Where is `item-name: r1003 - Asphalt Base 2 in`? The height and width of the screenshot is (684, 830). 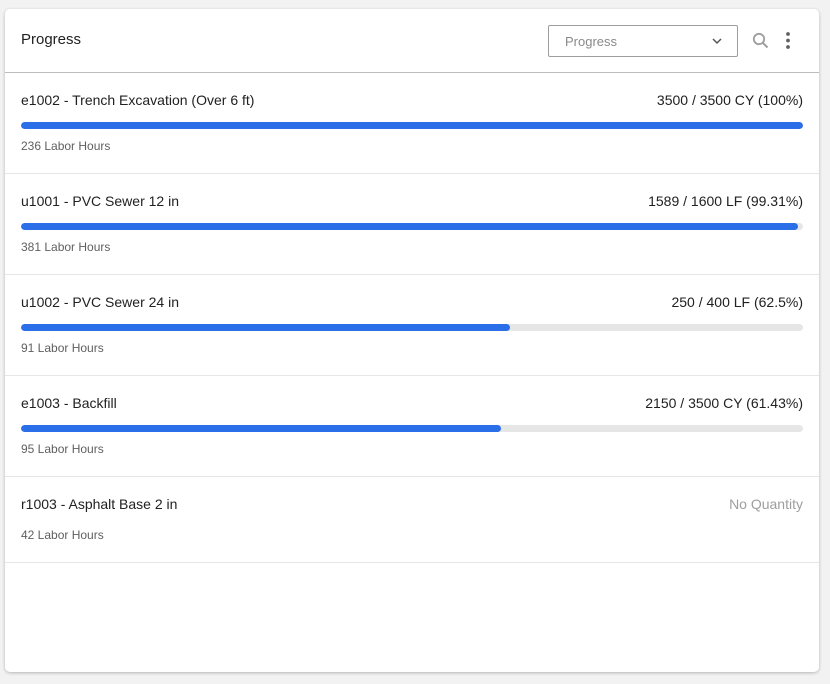
item-name: r1003 - Asphalt Base 2 in is located at coordinates (99, 504).